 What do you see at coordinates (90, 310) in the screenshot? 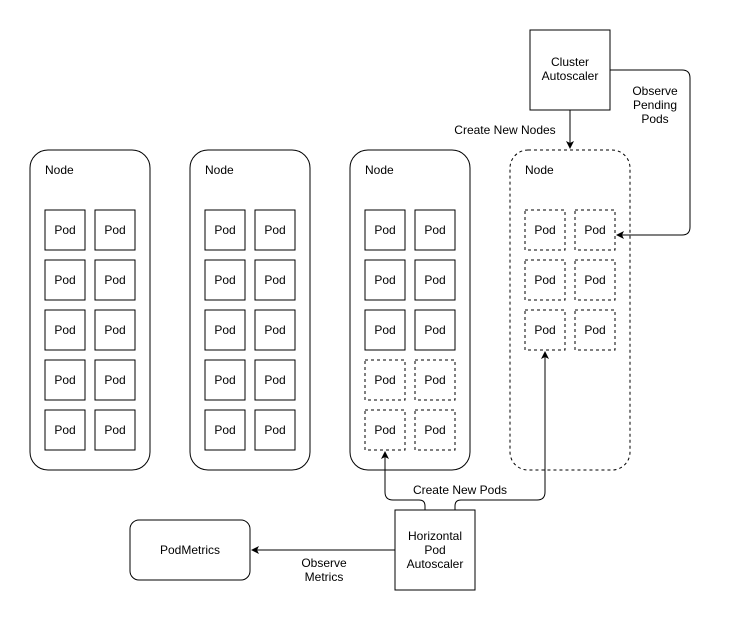
I see `node-1: Node Pod Pod Pod Pod Pod Pod Pod Pod Pod Pod` at bounding box center [90, 310].